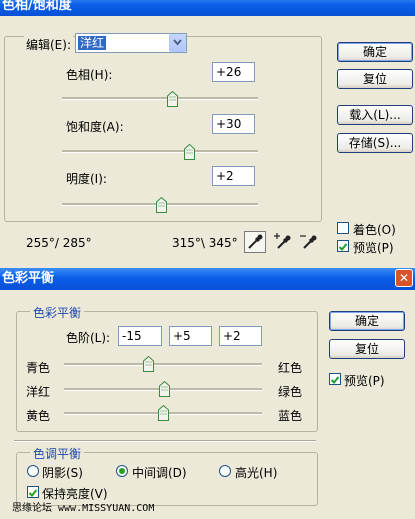  Describe the element at coordinates (255, 242) in the screenshot. I see `eyedropper-icon` at that location.